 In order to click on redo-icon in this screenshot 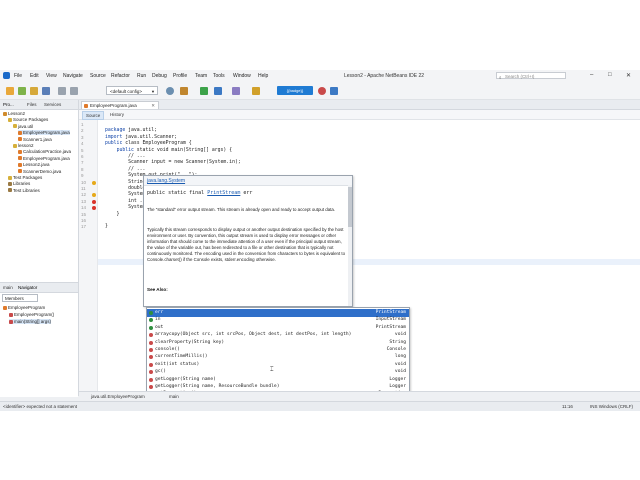, I will do `click(74, 91)`.